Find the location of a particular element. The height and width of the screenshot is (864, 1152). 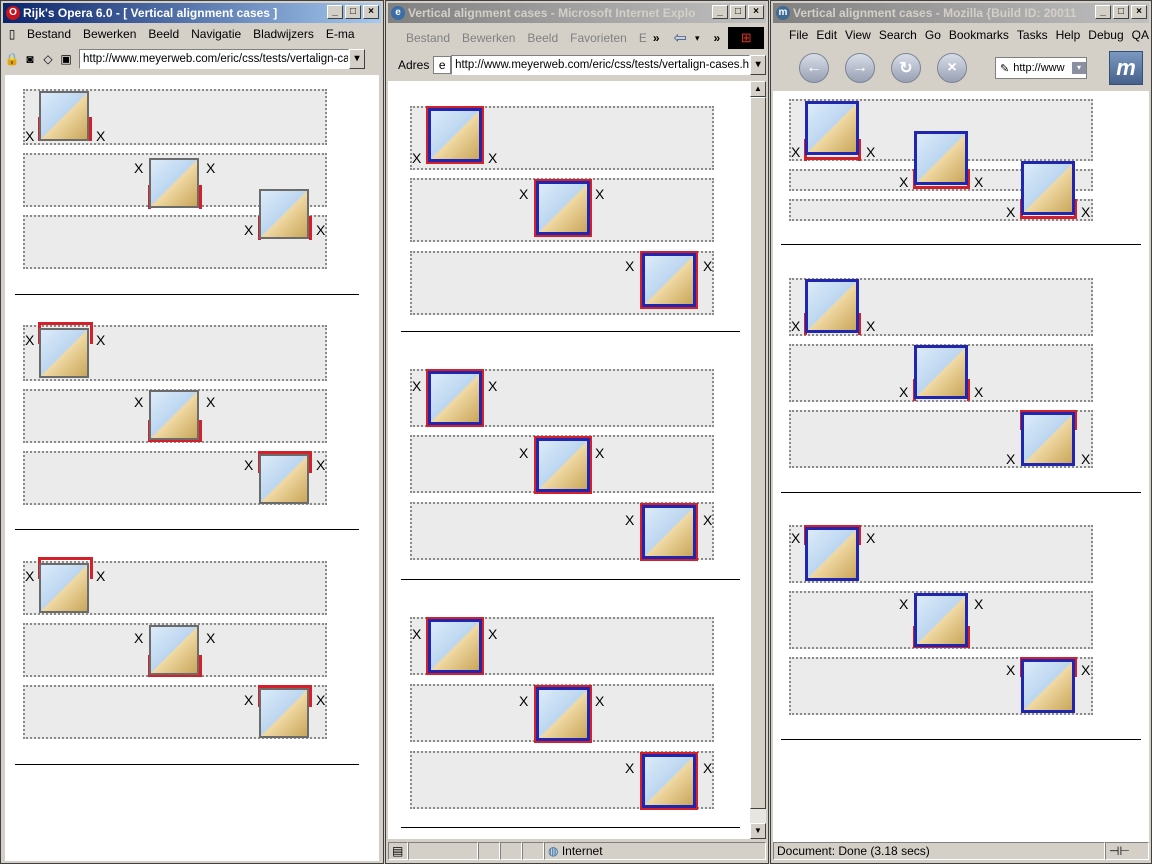

menu-bookmarks: Bookmarks is located at coordinates (979, 35).